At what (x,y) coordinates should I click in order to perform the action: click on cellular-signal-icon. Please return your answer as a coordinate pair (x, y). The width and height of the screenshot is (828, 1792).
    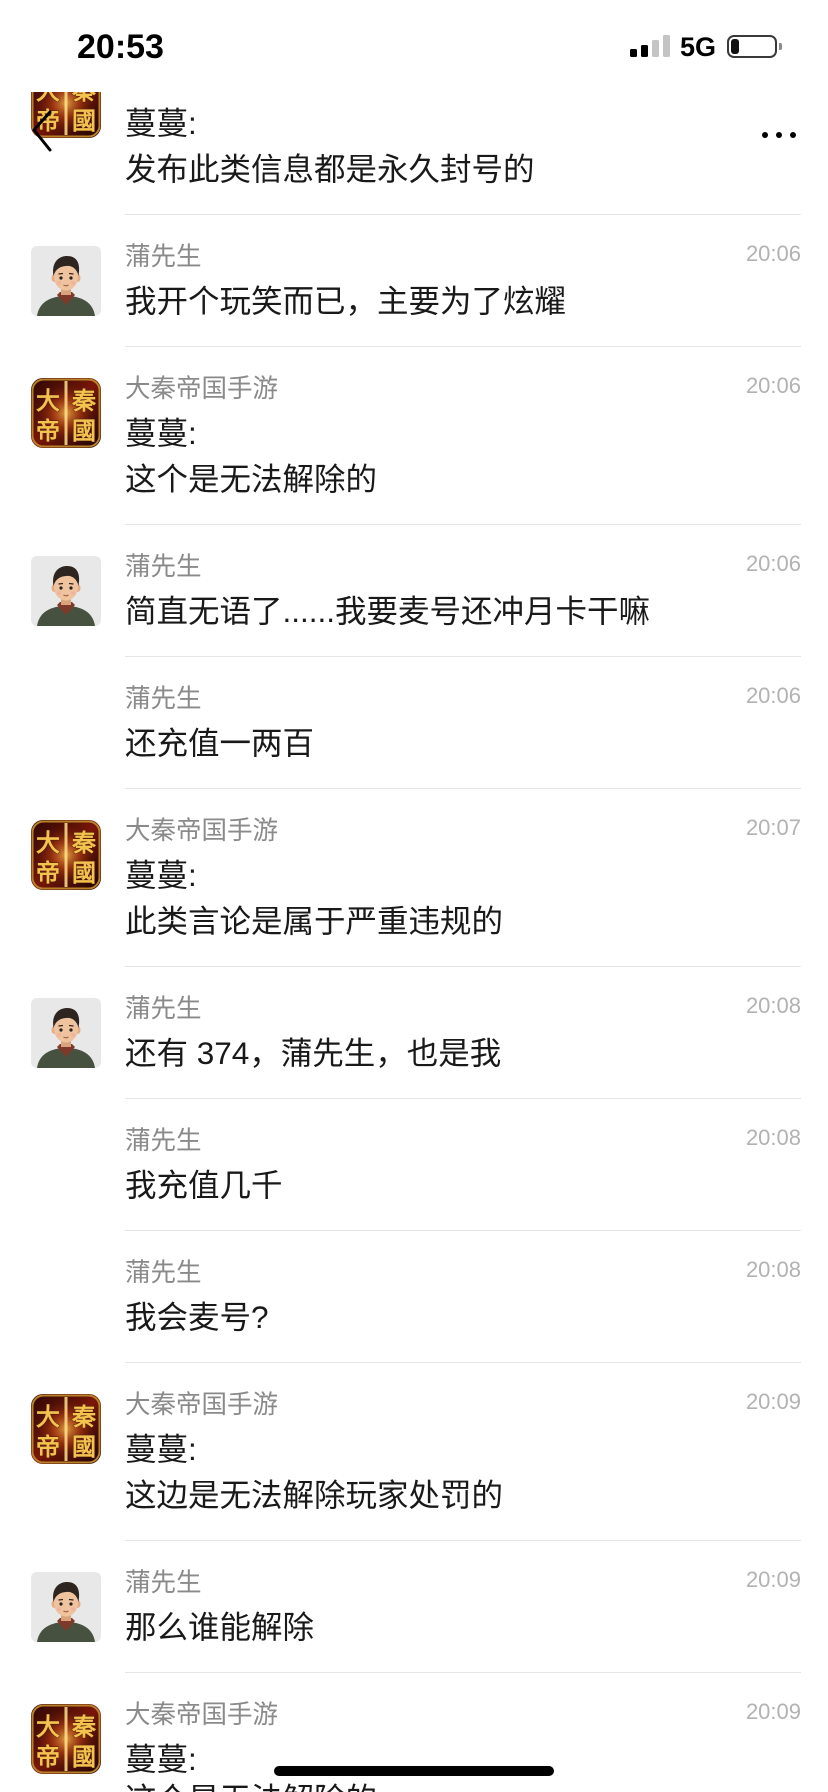
    Looking at the image, I should click on (650, 46).